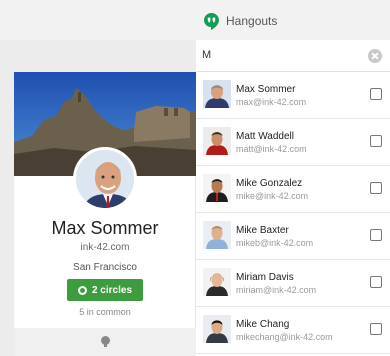 The height and width of the screenshot is (356, 390). I want to click on app-title-label: Hangouts, so click(252, 21).